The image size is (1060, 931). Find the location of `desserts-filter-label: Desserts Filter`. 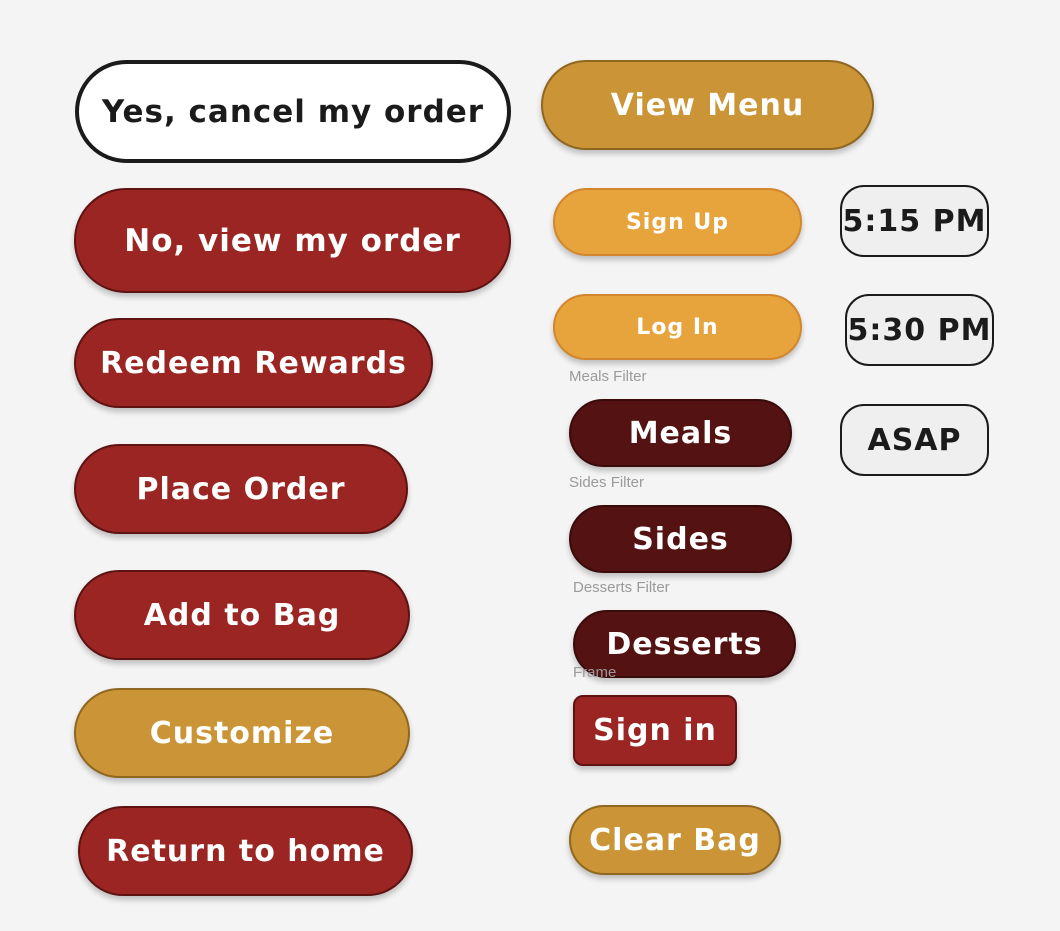

desserts-filter-label: Desserts Filter is located at coordinates (621, 587).